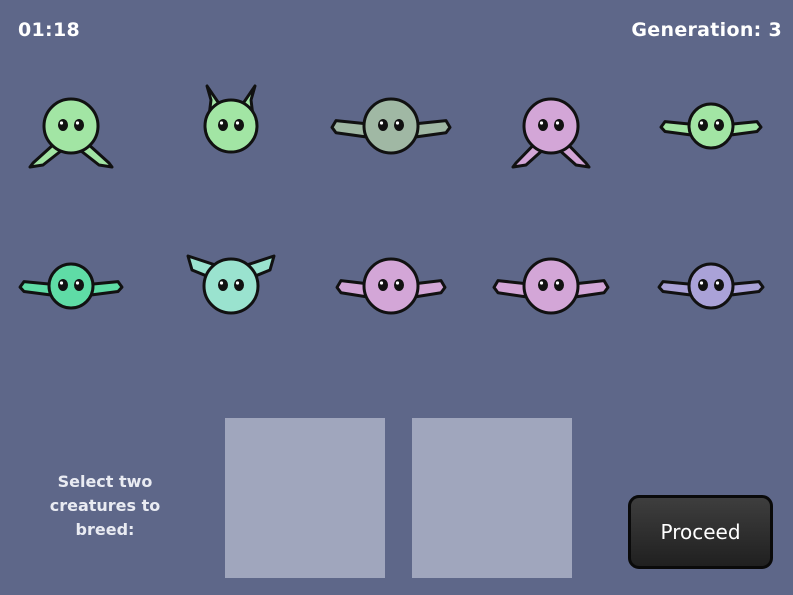 This screenshot has height=595, width=793. I want to click on timer: 01:18, so click(49, 30).